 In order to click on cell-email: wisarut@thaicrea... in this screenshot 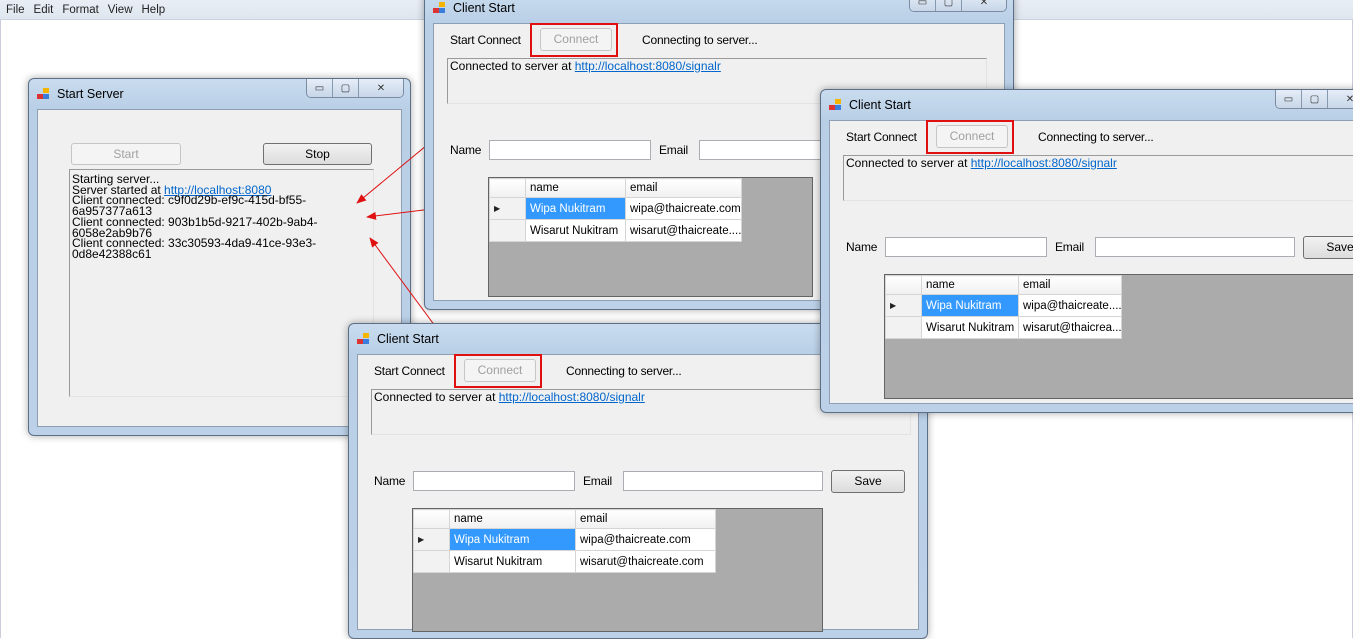, I will do `click(1070, 327)`.